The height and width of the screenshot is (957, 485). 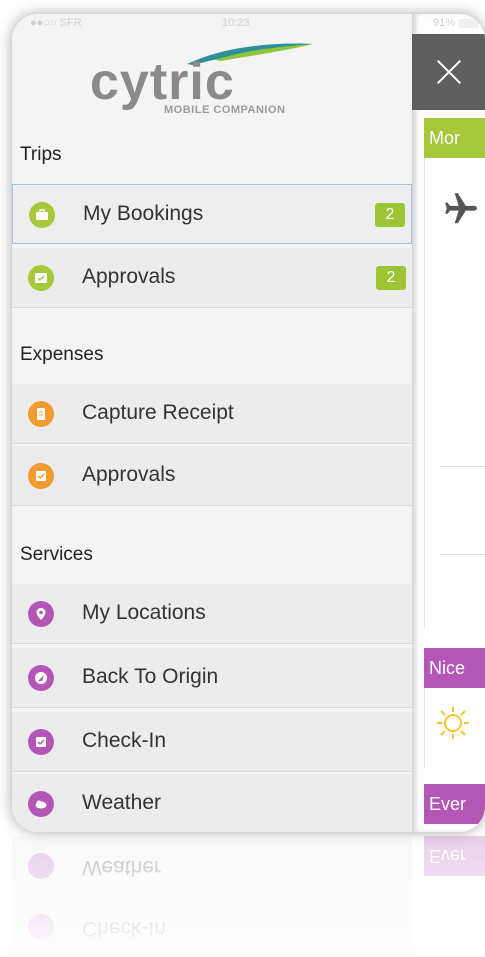 I want to click on section-header-services: Services, so click(x=56, y=554).